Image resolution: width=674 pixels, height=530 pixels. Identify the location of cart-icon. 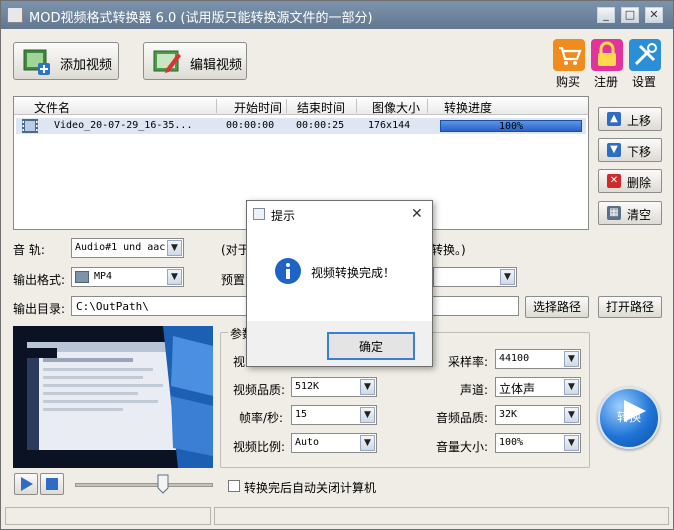
(569, 55).